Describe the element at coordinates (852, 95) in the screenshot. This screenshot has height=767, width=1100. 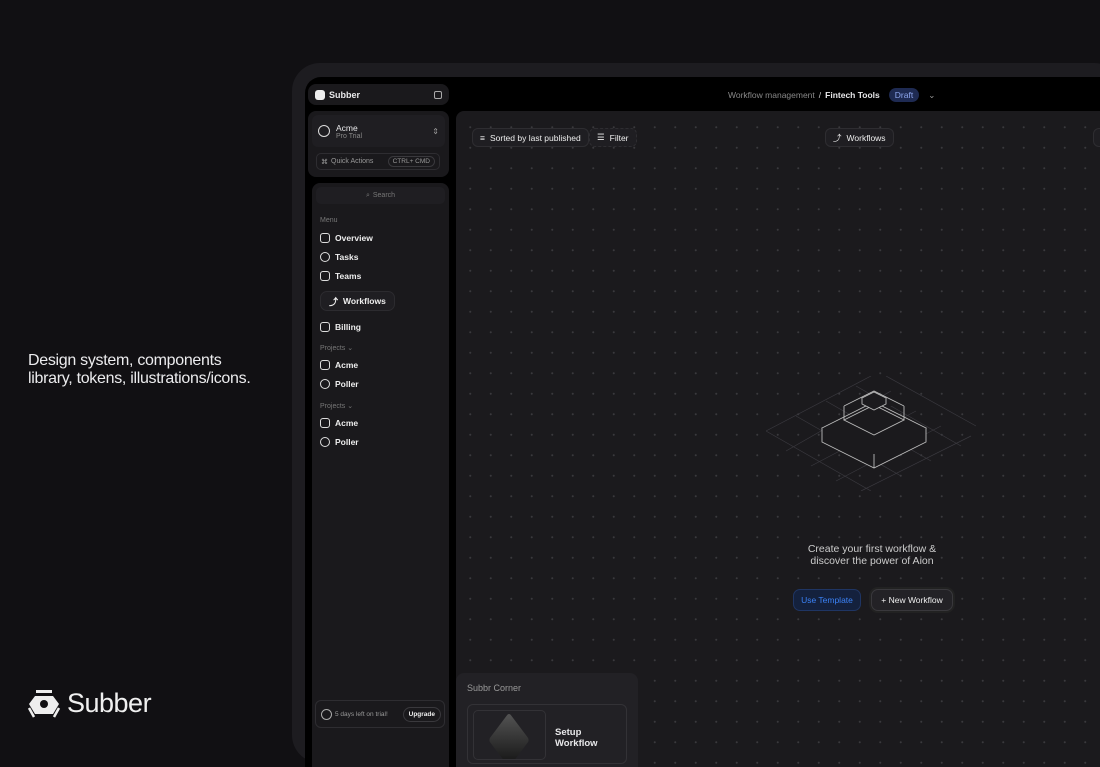
I see `breadcrumb-current: Fintech Tools` at that location.